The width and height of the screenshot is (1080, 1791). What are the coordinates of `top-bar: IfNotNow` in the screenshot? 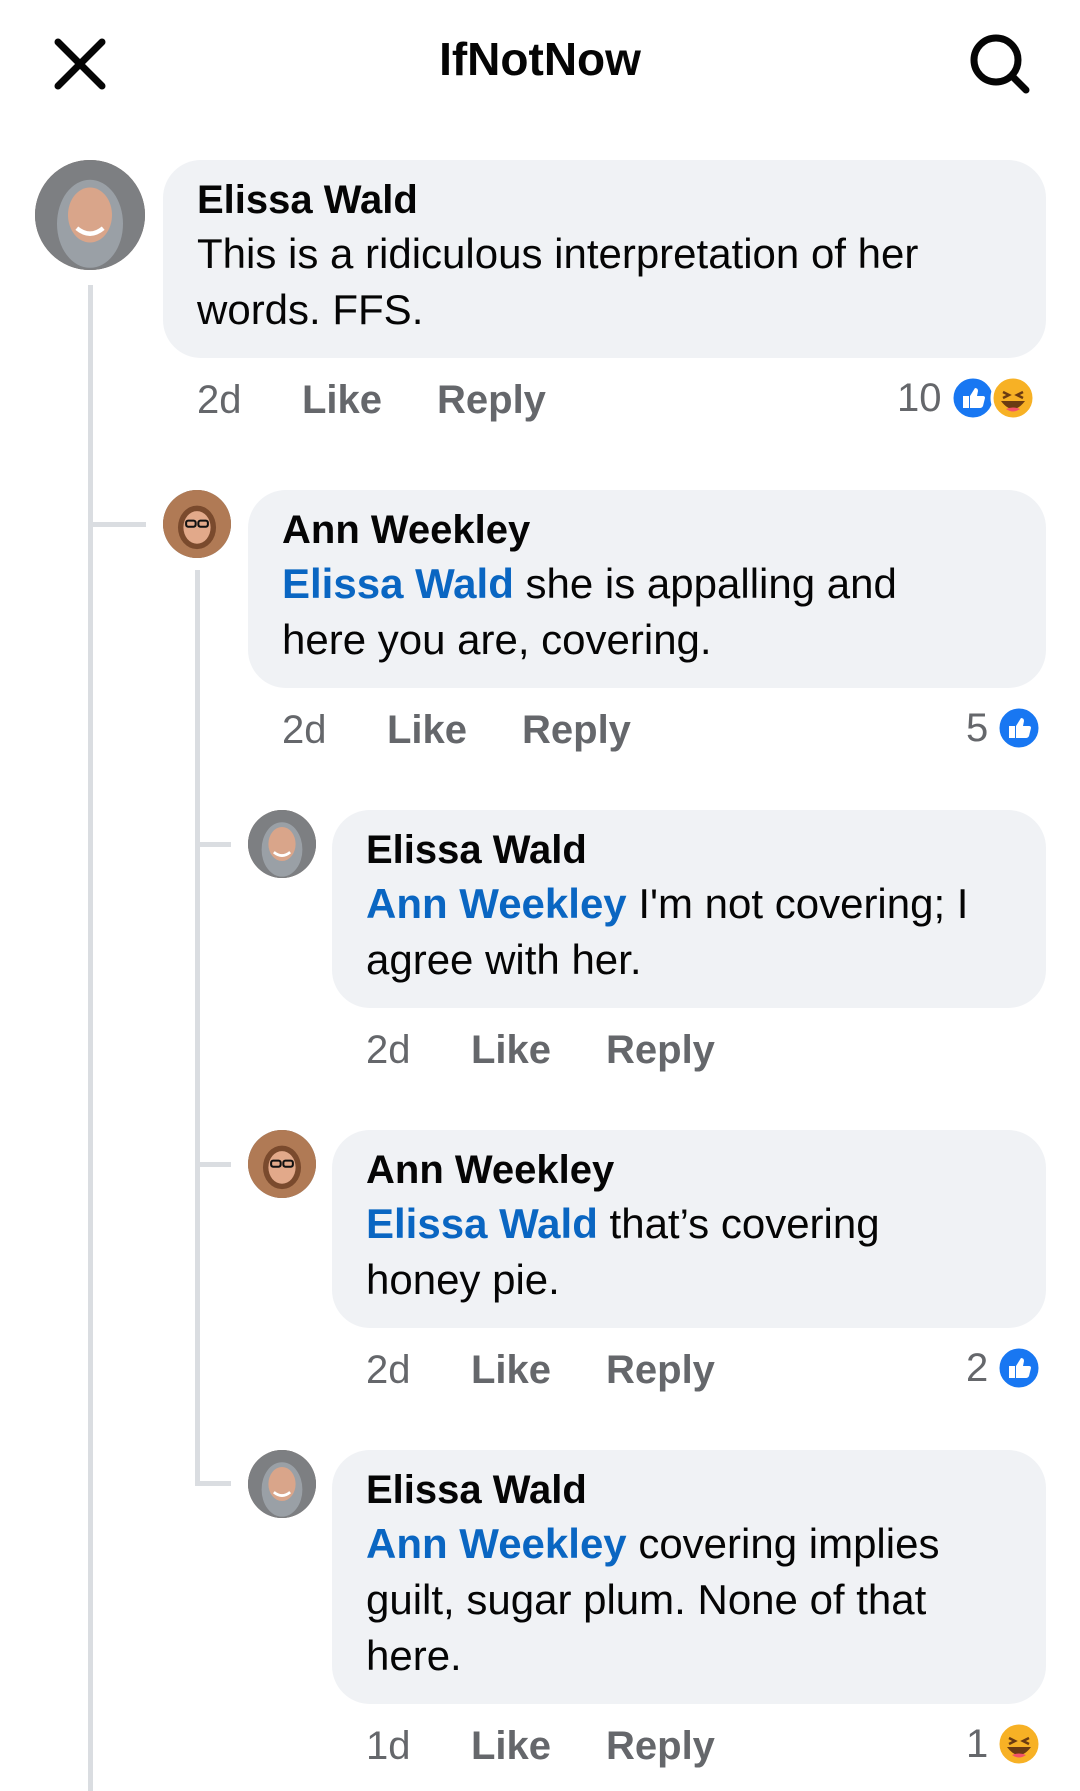 It's located at (540, 65).